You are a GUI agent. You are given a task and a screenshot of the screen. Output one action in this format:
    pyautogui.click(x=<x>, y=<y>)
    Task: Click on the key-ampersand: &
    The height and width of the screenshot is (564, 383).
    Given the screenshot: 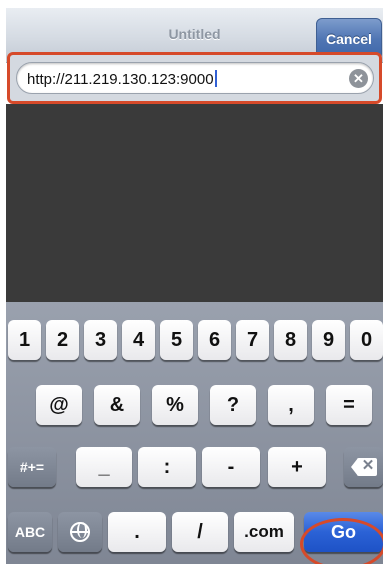 What is the action you would take?
    pyautogui.click(x=117, y=405)
    